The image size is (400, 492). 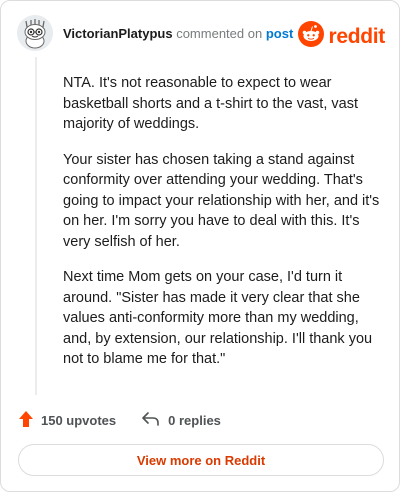 I want to click on thread-line, so click(x=36, y=226).